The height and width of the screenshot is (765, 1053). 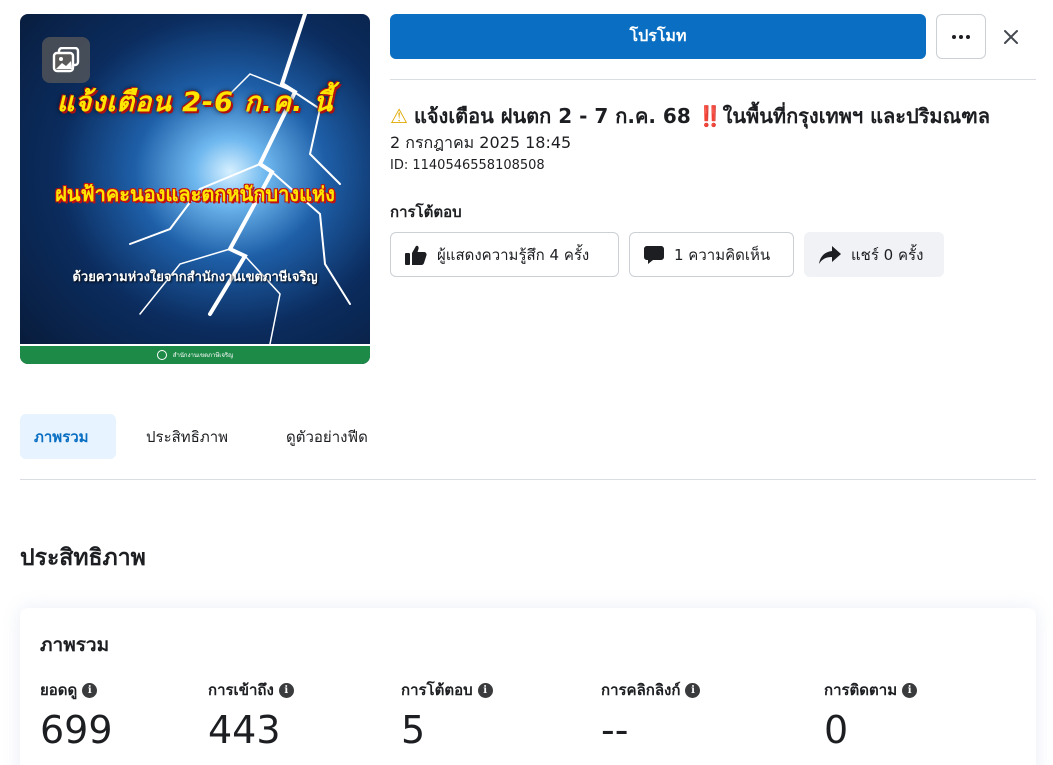 I want to click on shares-button: แชร์ 0 ครั้ง, so click(x=874, y=254).